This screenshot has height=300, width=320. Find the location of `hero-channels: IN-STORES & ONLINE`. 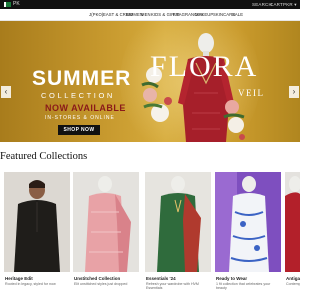

hero-channels: IN-STORES & ONLINE is located at coordinates (80, 118).